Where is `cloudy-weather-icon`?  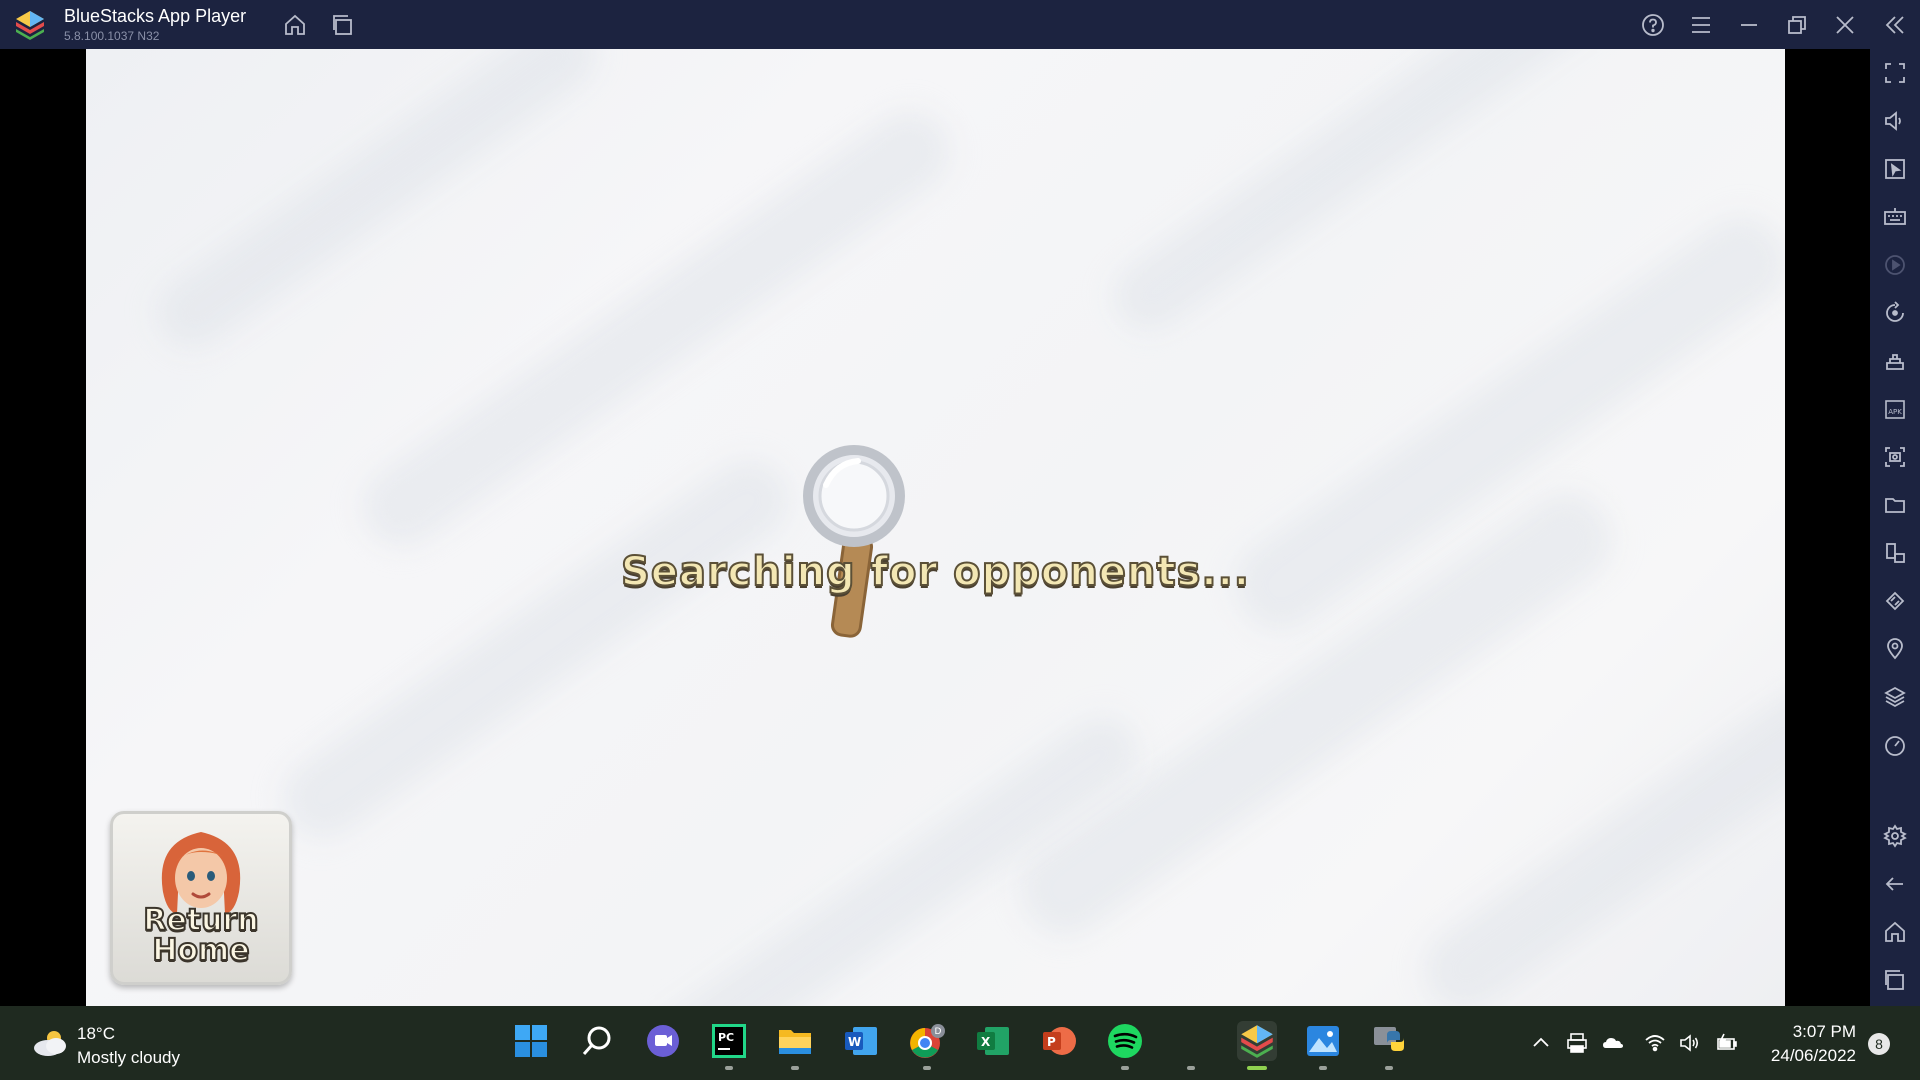 cloudy-weather-icon is located at coordinates (50, 1043).